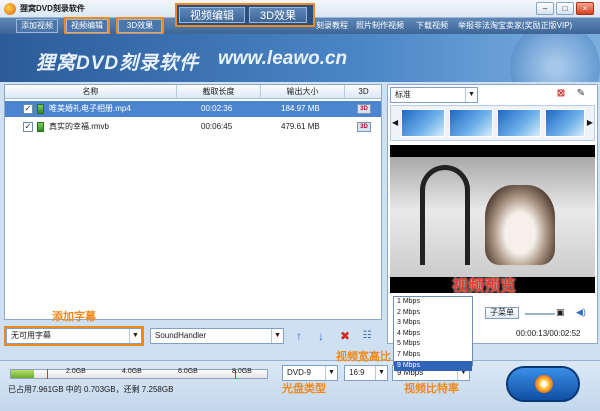 The width and height of the screenshot is (600, 411). Describe the element at coordinates (366, 373) in the screenshot. I see `aspect-ratio-select: 16:9 ▼` at that location.